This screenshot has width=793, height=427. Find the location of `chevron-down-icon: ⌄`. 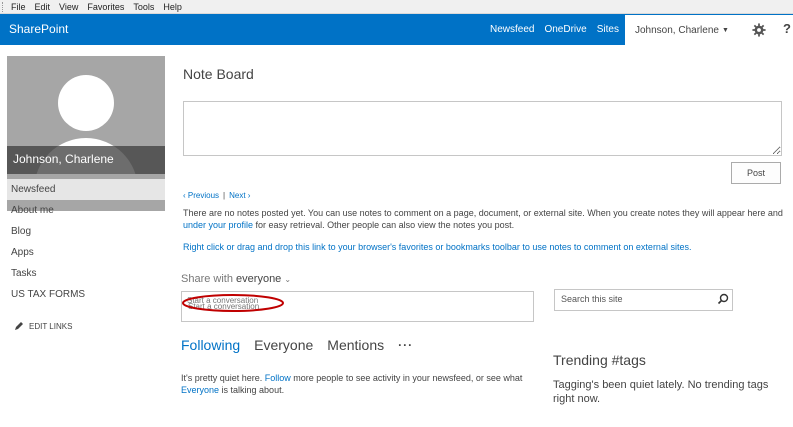

chevron-down-icon: ⌄ is located at coordinates (288, 279).